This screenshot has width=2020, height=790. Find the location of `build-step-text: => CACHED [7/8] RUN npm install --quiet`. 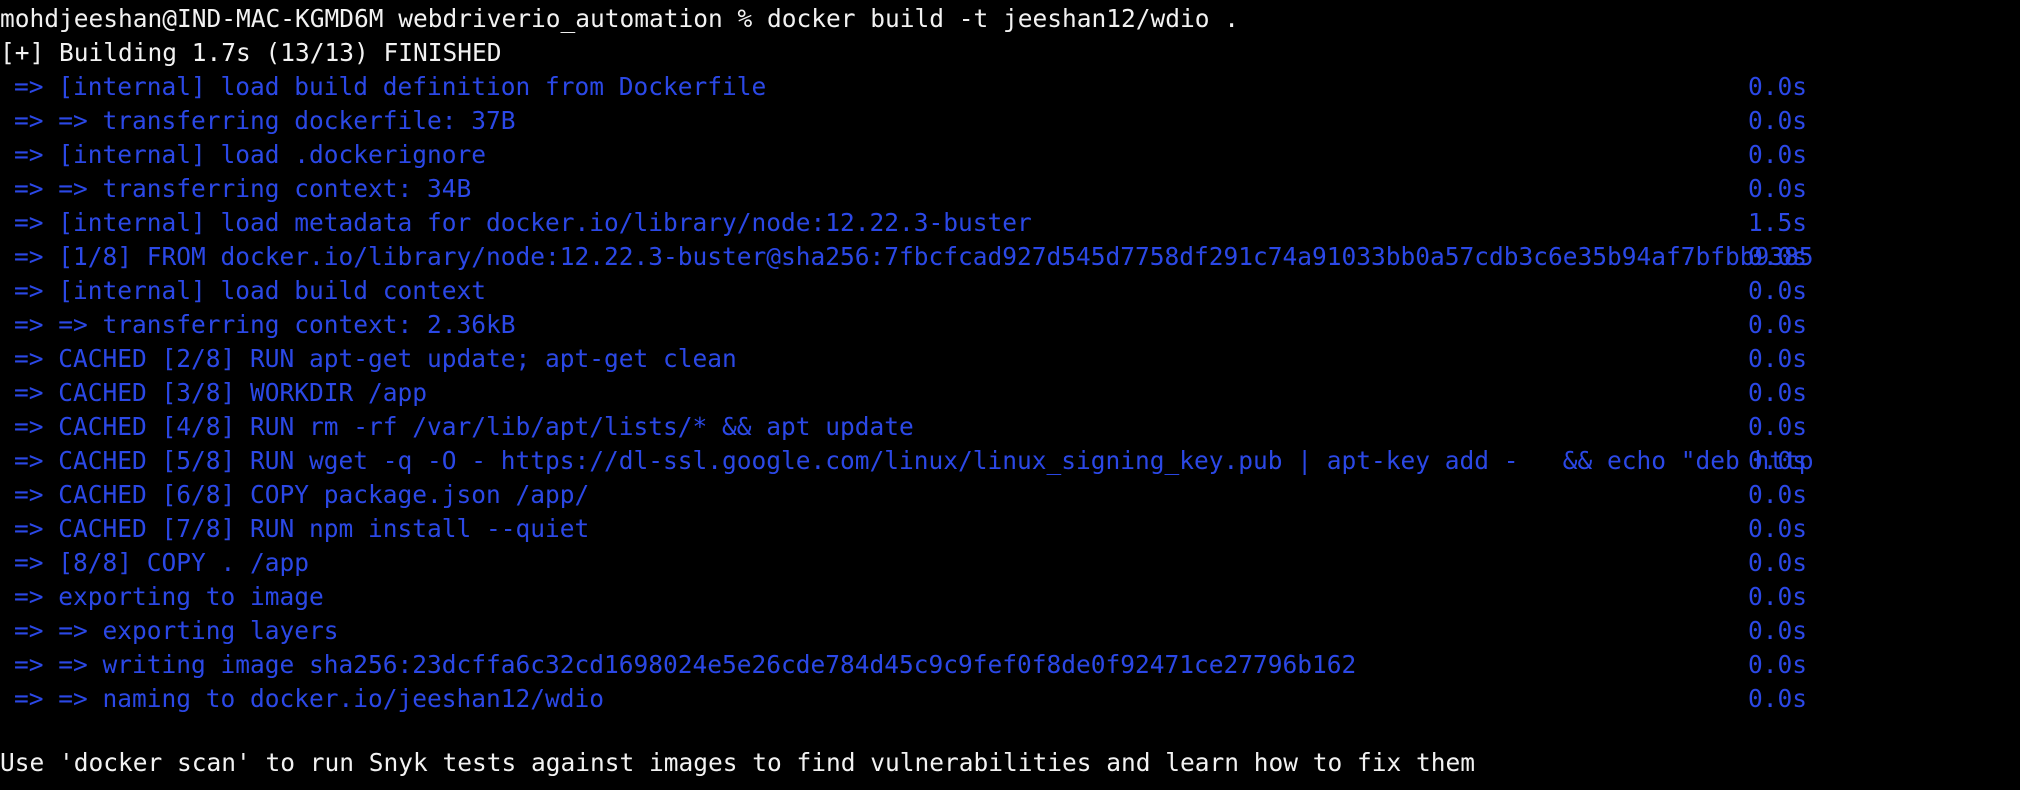

build-step-text: => CACHED [7/8] RUN npm install --quiet is located at coordinates (302, 528).